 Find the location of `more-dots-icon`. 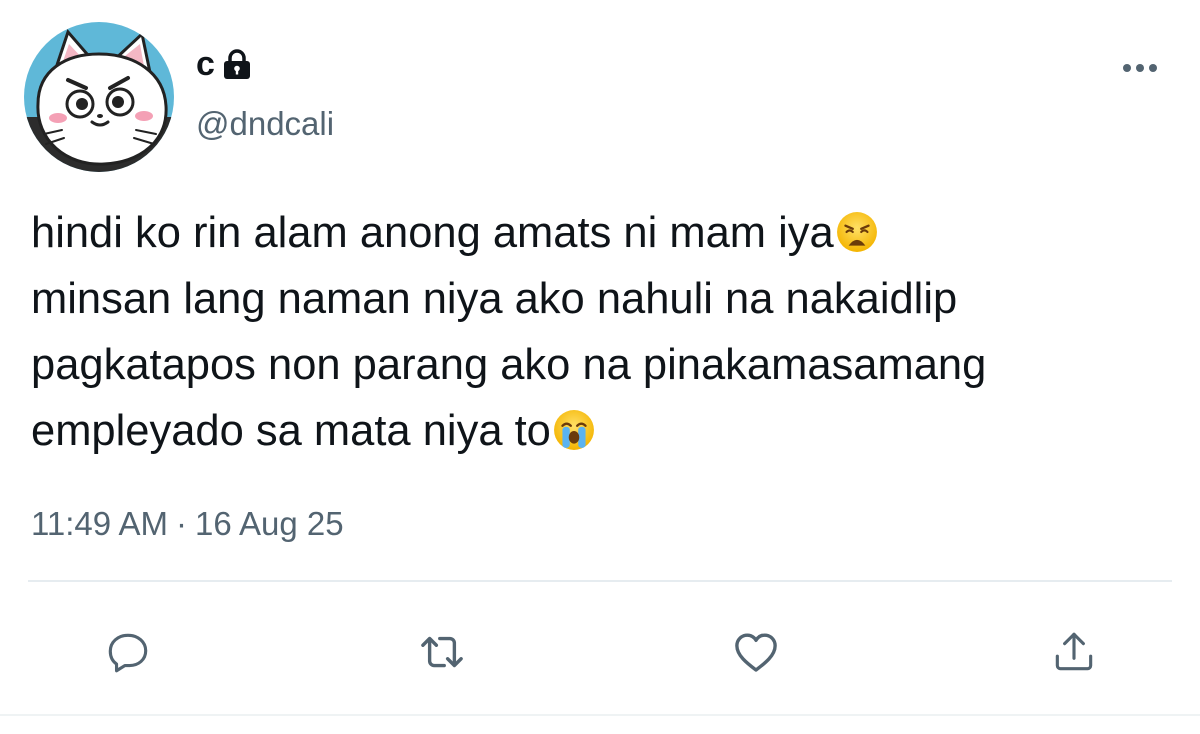

more-dots-icon is located at coordinates (1127, 68).